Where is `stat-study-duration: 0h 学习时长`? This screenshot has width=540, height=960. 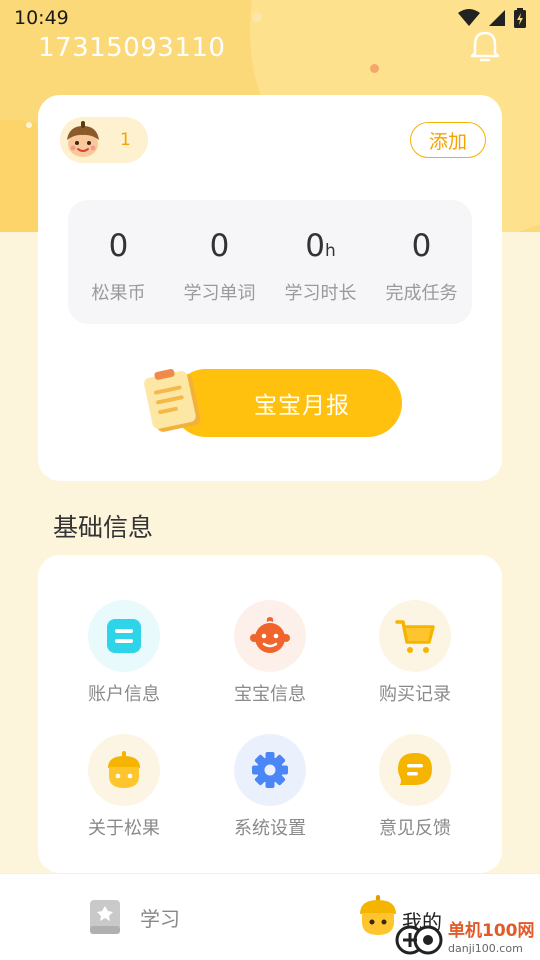 stat-study-duration: 0h 学习时长 is located at coordinates (320, 262).